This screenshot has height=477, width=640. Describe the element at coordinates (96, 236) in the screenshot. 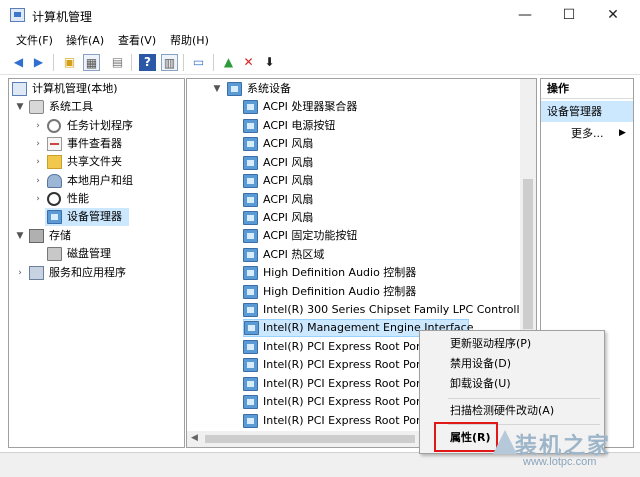

I see `tree-item-storage: ▼ 存储` at that location.